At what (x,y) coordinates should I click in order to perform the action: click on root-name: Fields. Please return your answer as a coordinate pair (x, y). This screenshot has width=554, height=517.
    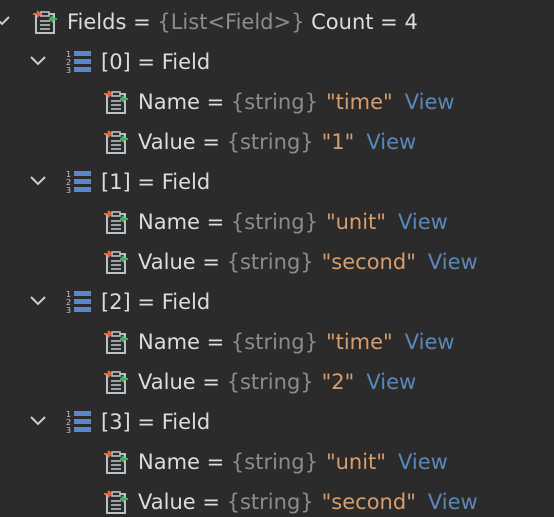
    Looking at the image, I should click on (97, 22).